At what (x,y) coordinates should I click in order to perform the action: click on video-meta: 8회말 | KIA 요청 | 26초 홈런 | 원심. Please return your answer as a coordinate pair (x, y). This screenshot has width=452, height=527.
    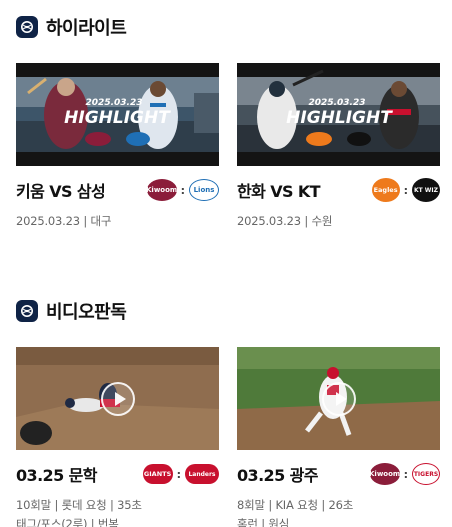
    Looking at the image, I should click on (338, 511).